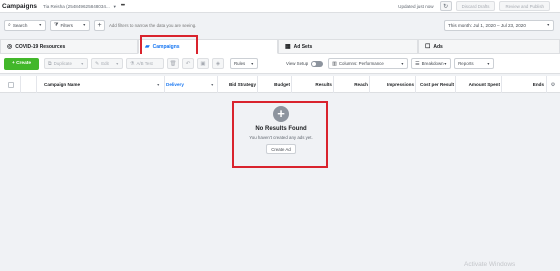 Image resolution: width=560 pixels, height=271 pixels. Describe the element at coordinates (62, 63) in the screenshot. I see `duplicate-label: Duplicate` at that location.